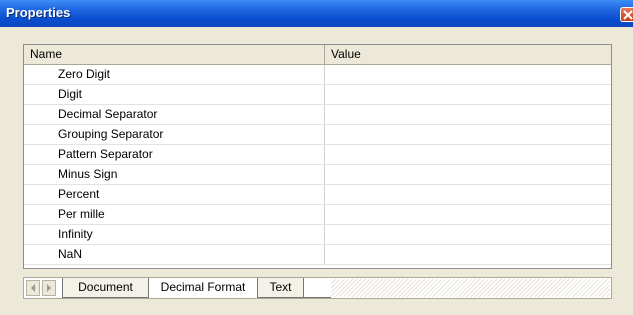 This screenshot has height=315, width=633. I want to click on close-button, so click(626, 14).